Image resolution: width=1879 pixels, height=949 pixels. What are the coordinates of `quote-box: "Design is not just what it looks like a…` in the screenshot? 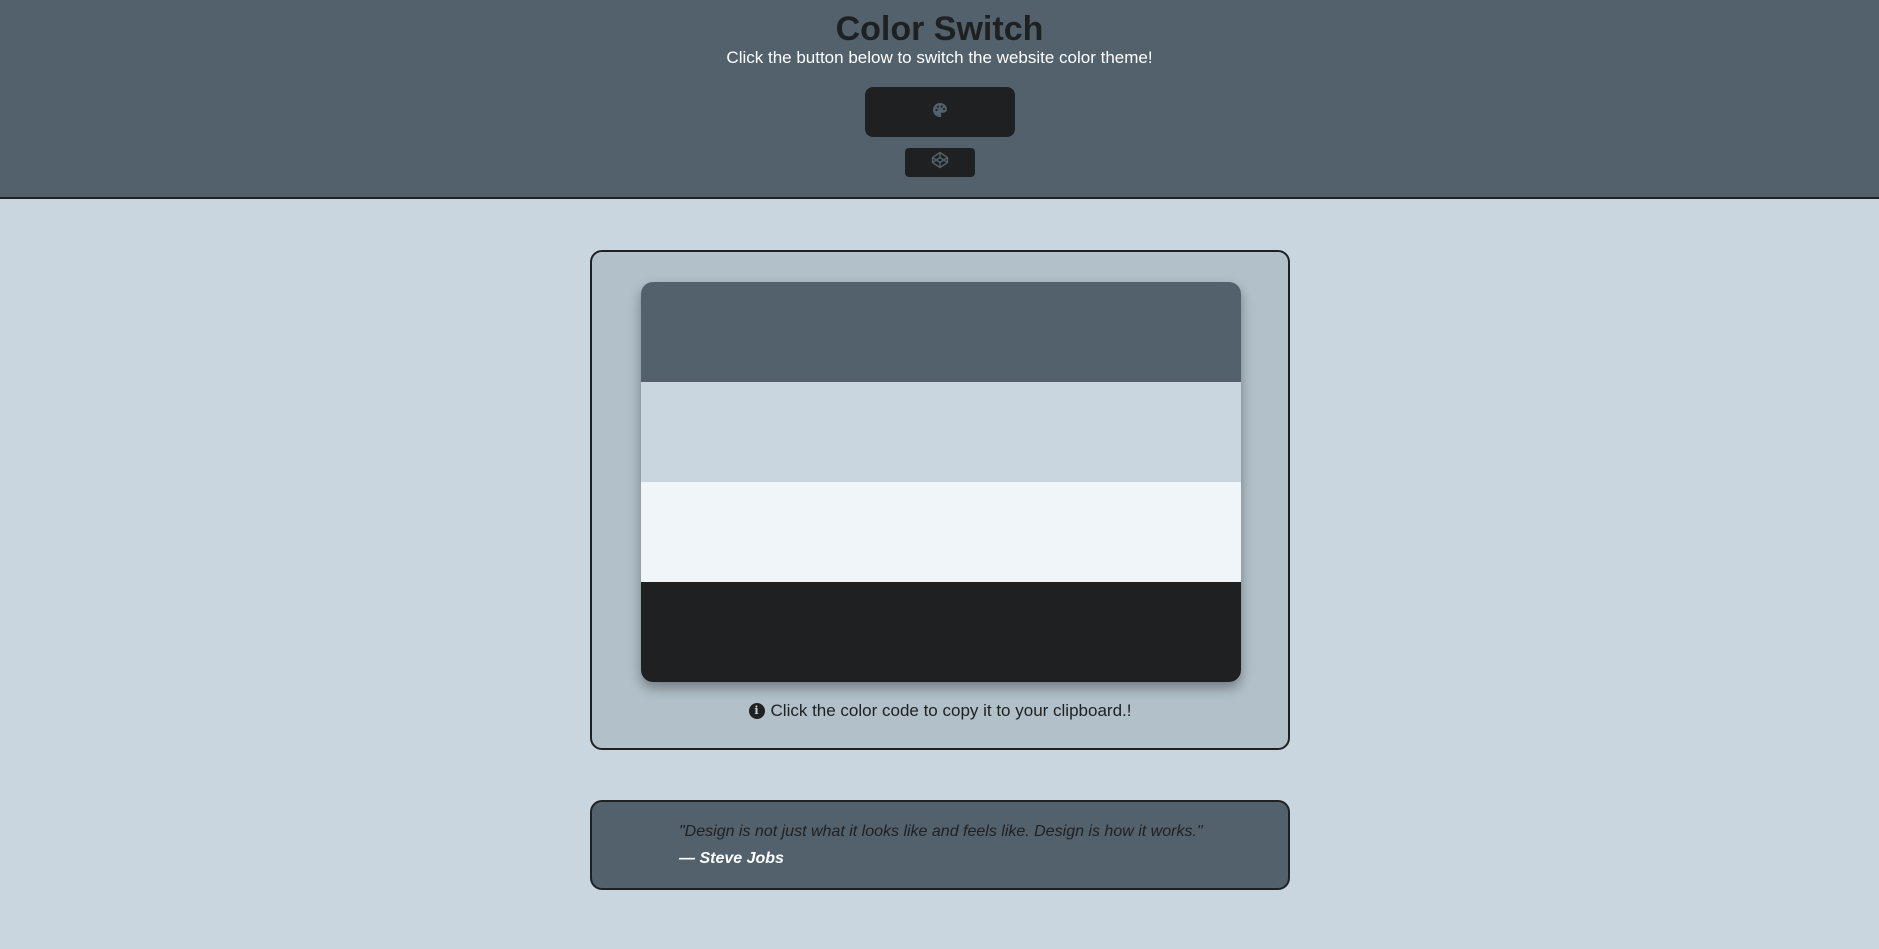 It's located at (940, 845).